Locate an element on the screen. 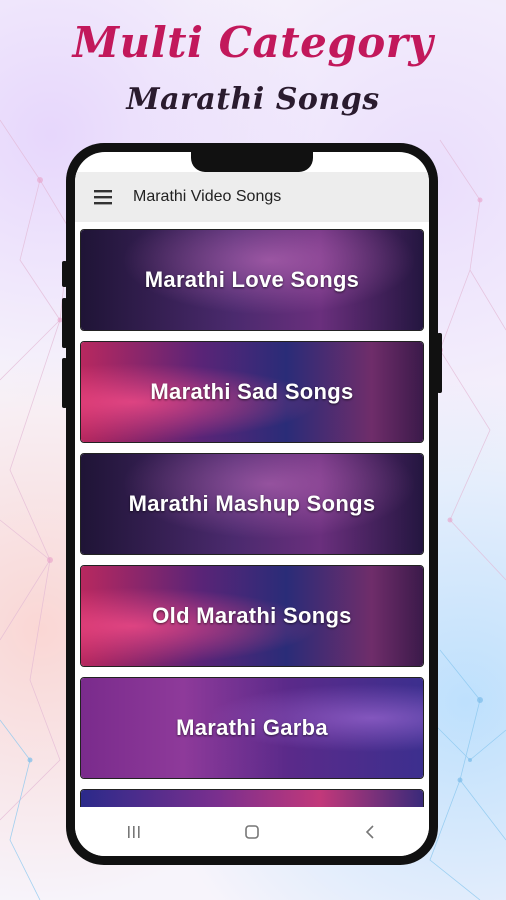  app-title: Marathi Video Songs is located at coordinates (207, 196).